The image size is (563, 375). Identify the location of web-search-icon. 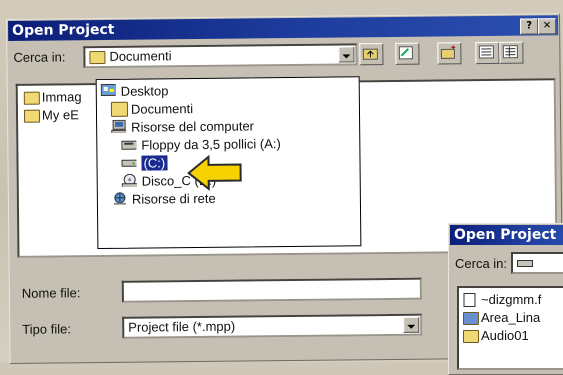
(406, 53).